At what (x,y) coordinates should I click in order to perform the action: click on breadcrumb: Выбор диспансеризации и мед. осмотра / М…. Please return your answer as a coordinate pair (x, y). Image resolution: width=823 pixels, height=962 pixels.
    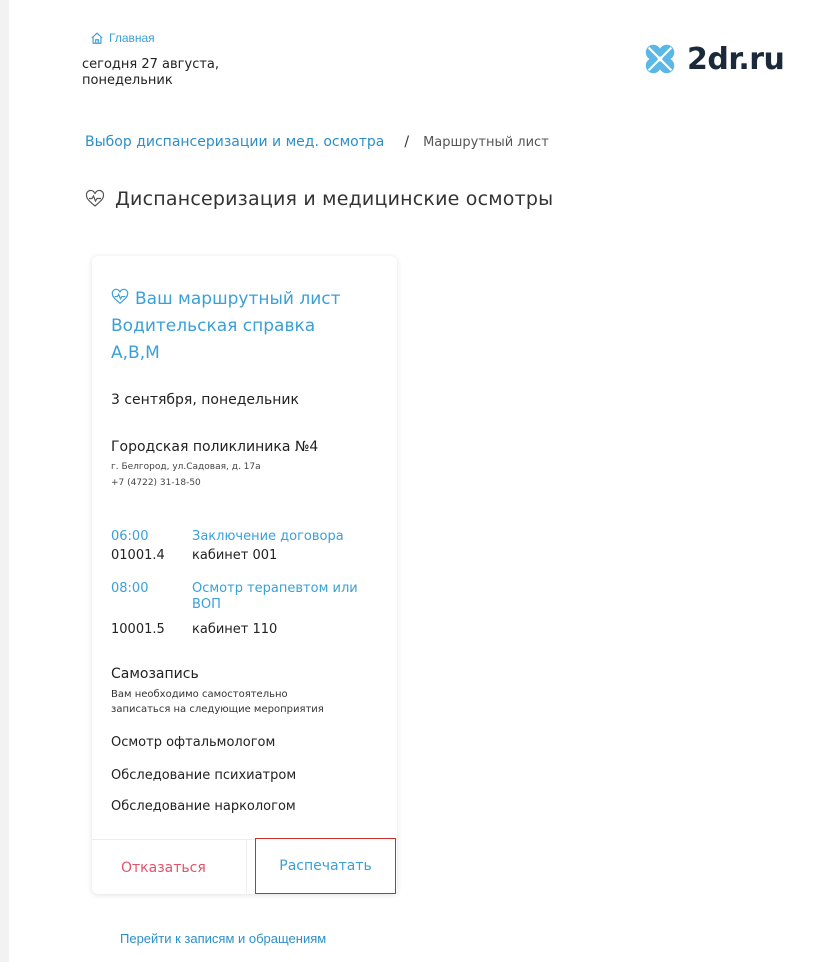
    Looking at the image, I should click on (317, 142).